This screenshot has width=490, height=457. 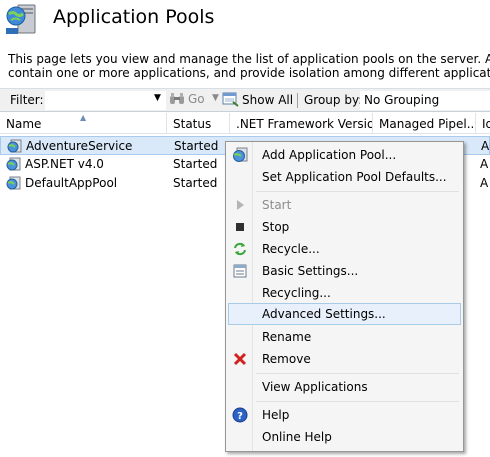 What do you see at coordinates (240, 205) in the screenshot?
I see `play-icon` at bounding box center [240, 205].